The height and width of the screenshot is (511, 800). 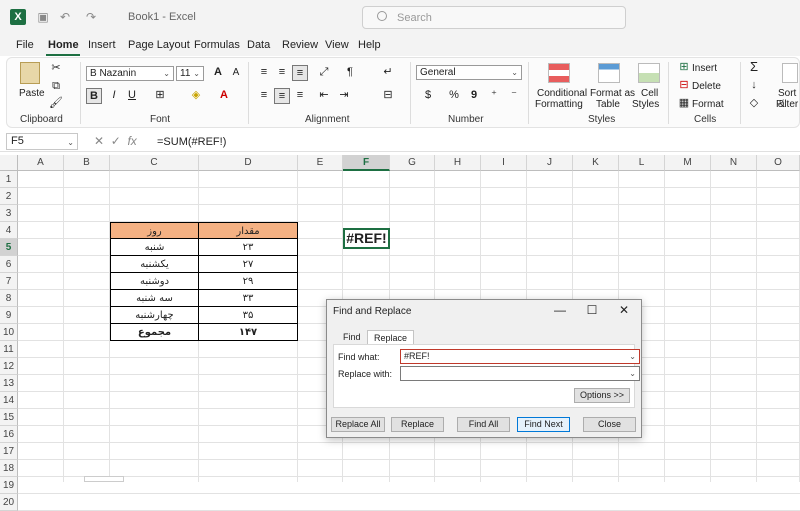 What do you see at coordinates (154, 298) in the screenshot?
I see `table-cell: سه شنبه` at bounding box center [154, 298].